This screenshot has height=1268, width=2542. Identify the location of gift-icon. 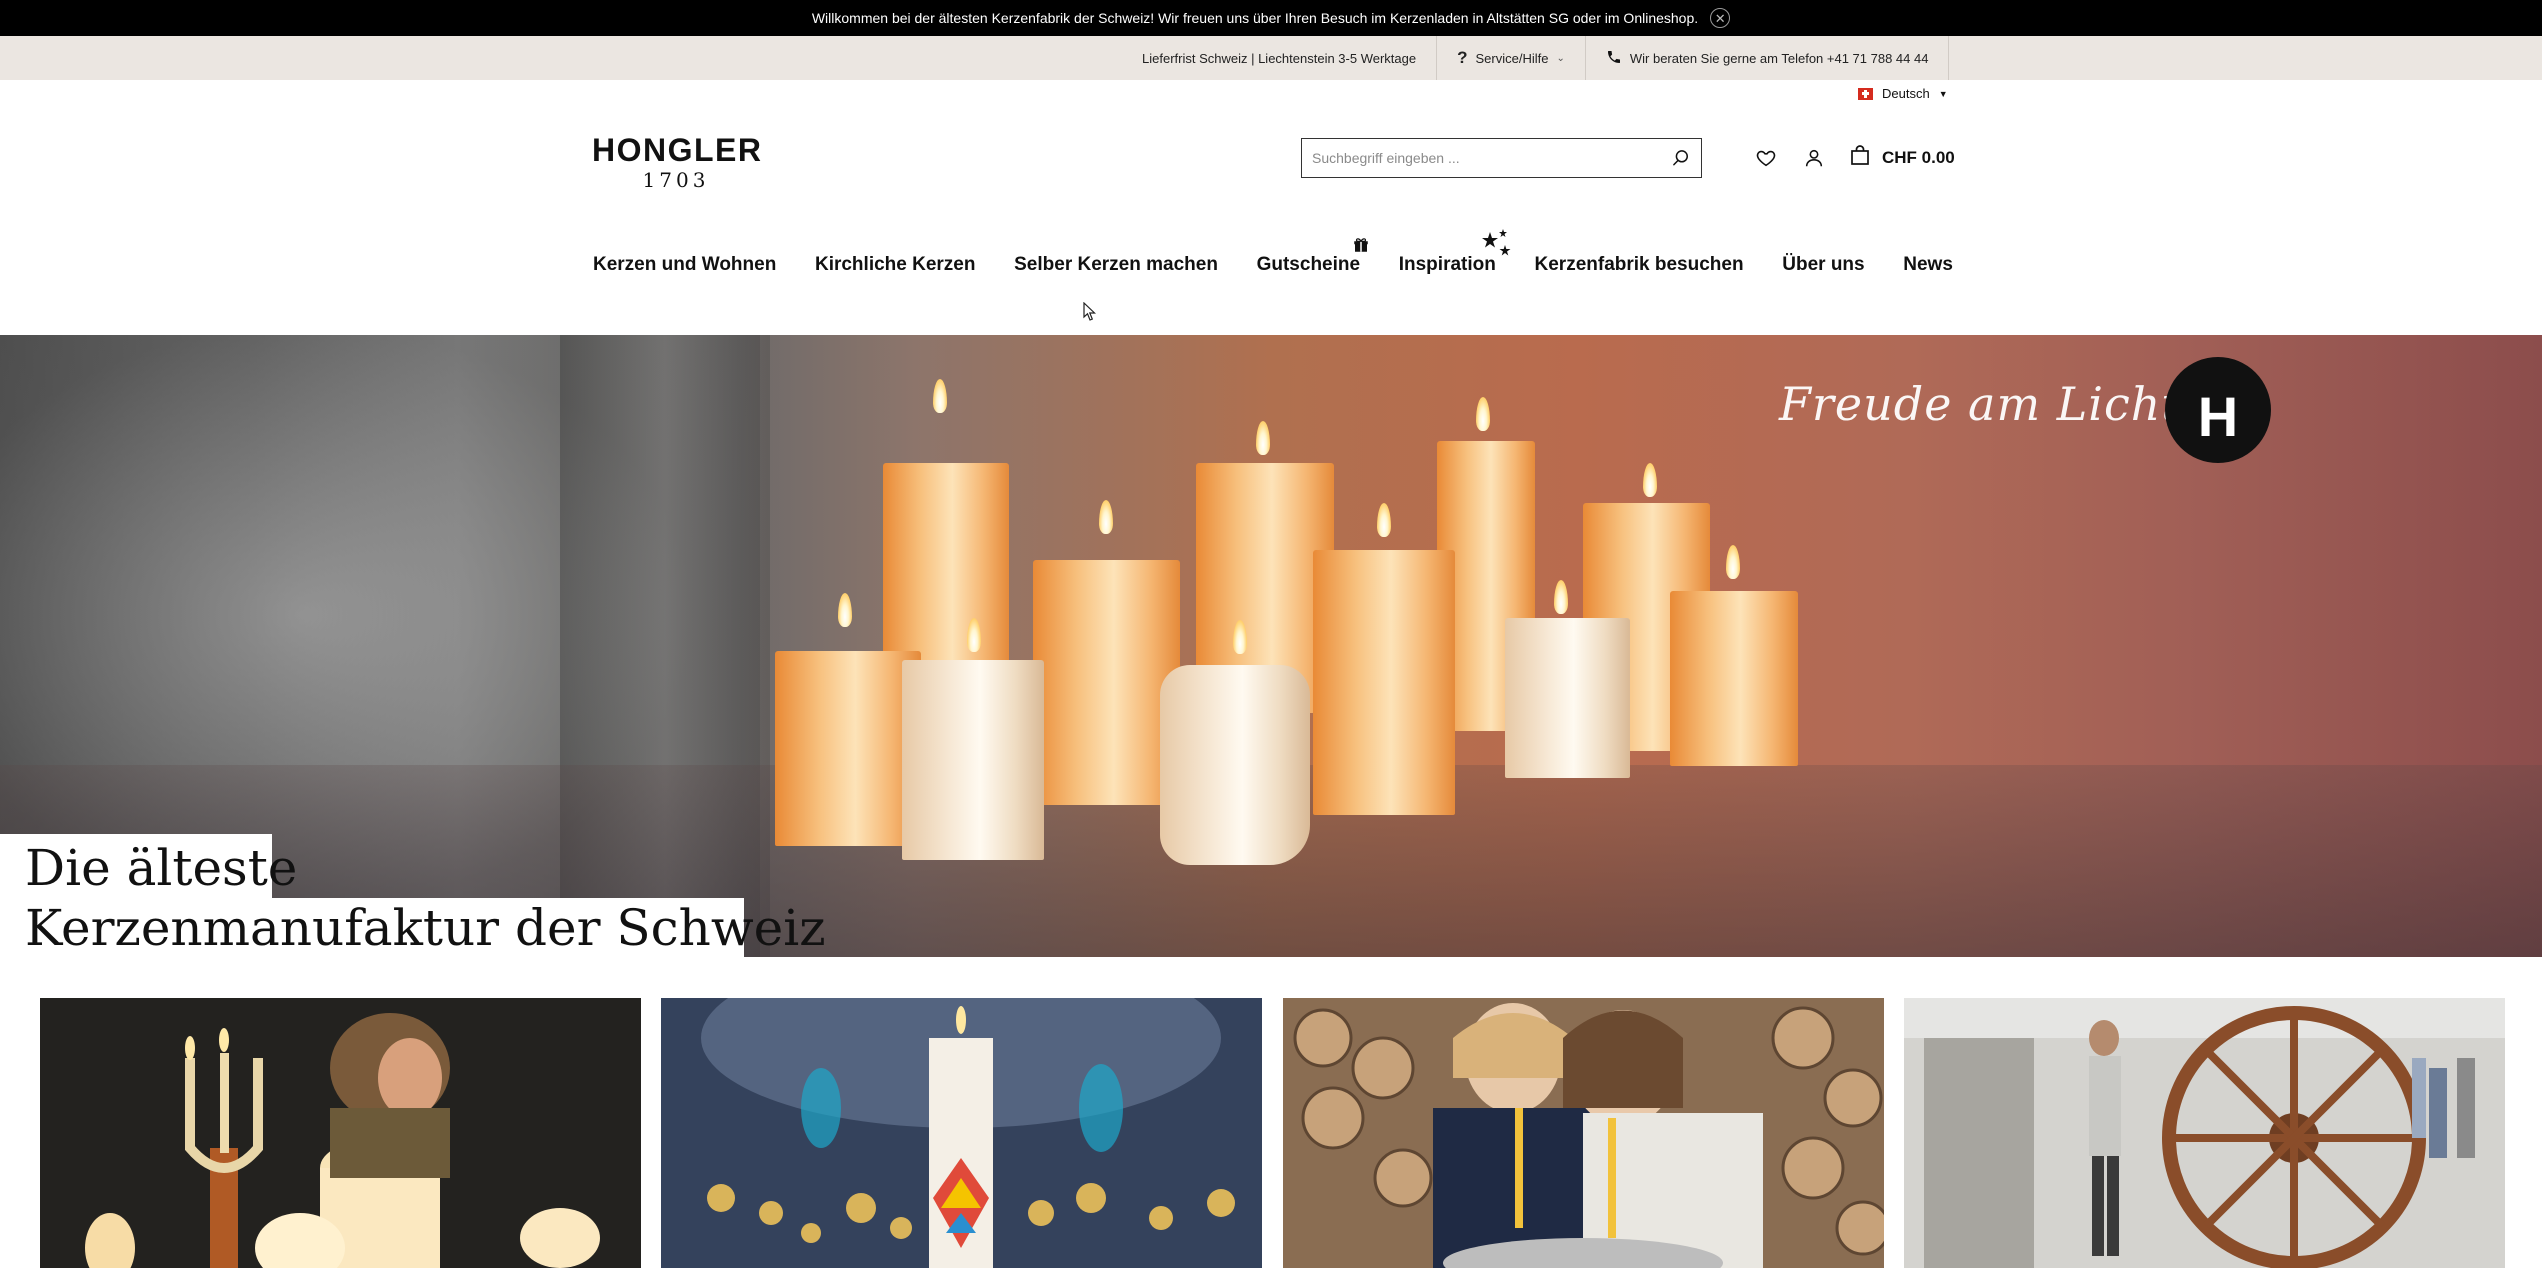
(1361, 247).